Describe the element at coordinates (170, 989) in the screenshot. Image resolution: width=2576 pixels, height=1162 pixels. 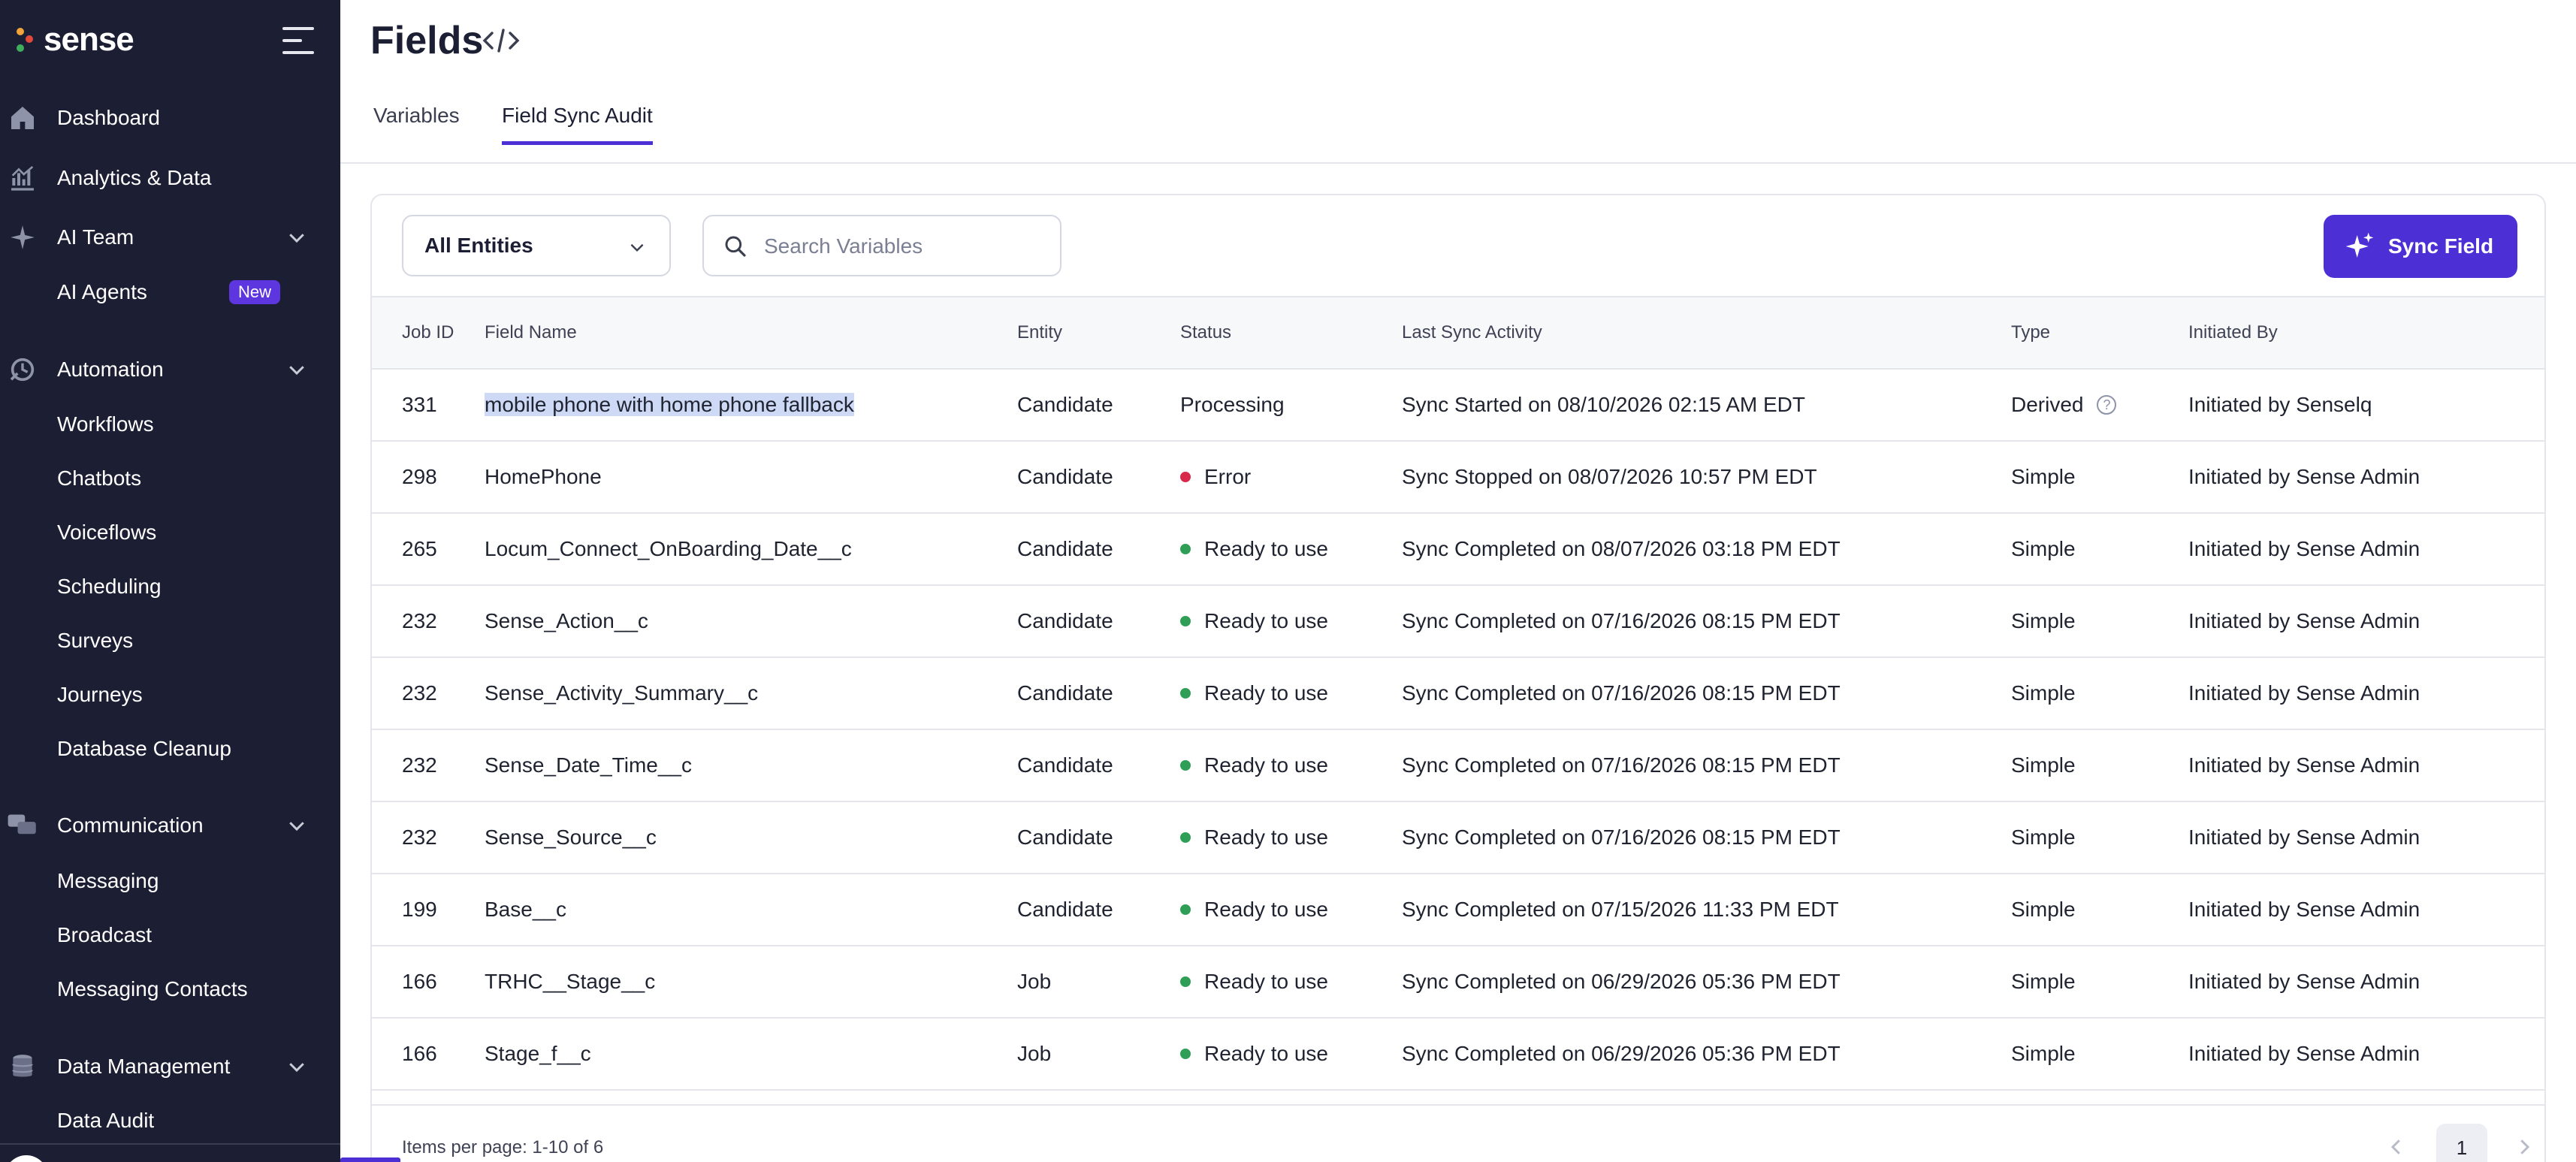
I see `nav-messaging-contacts: Messaging Contacts` at that location.